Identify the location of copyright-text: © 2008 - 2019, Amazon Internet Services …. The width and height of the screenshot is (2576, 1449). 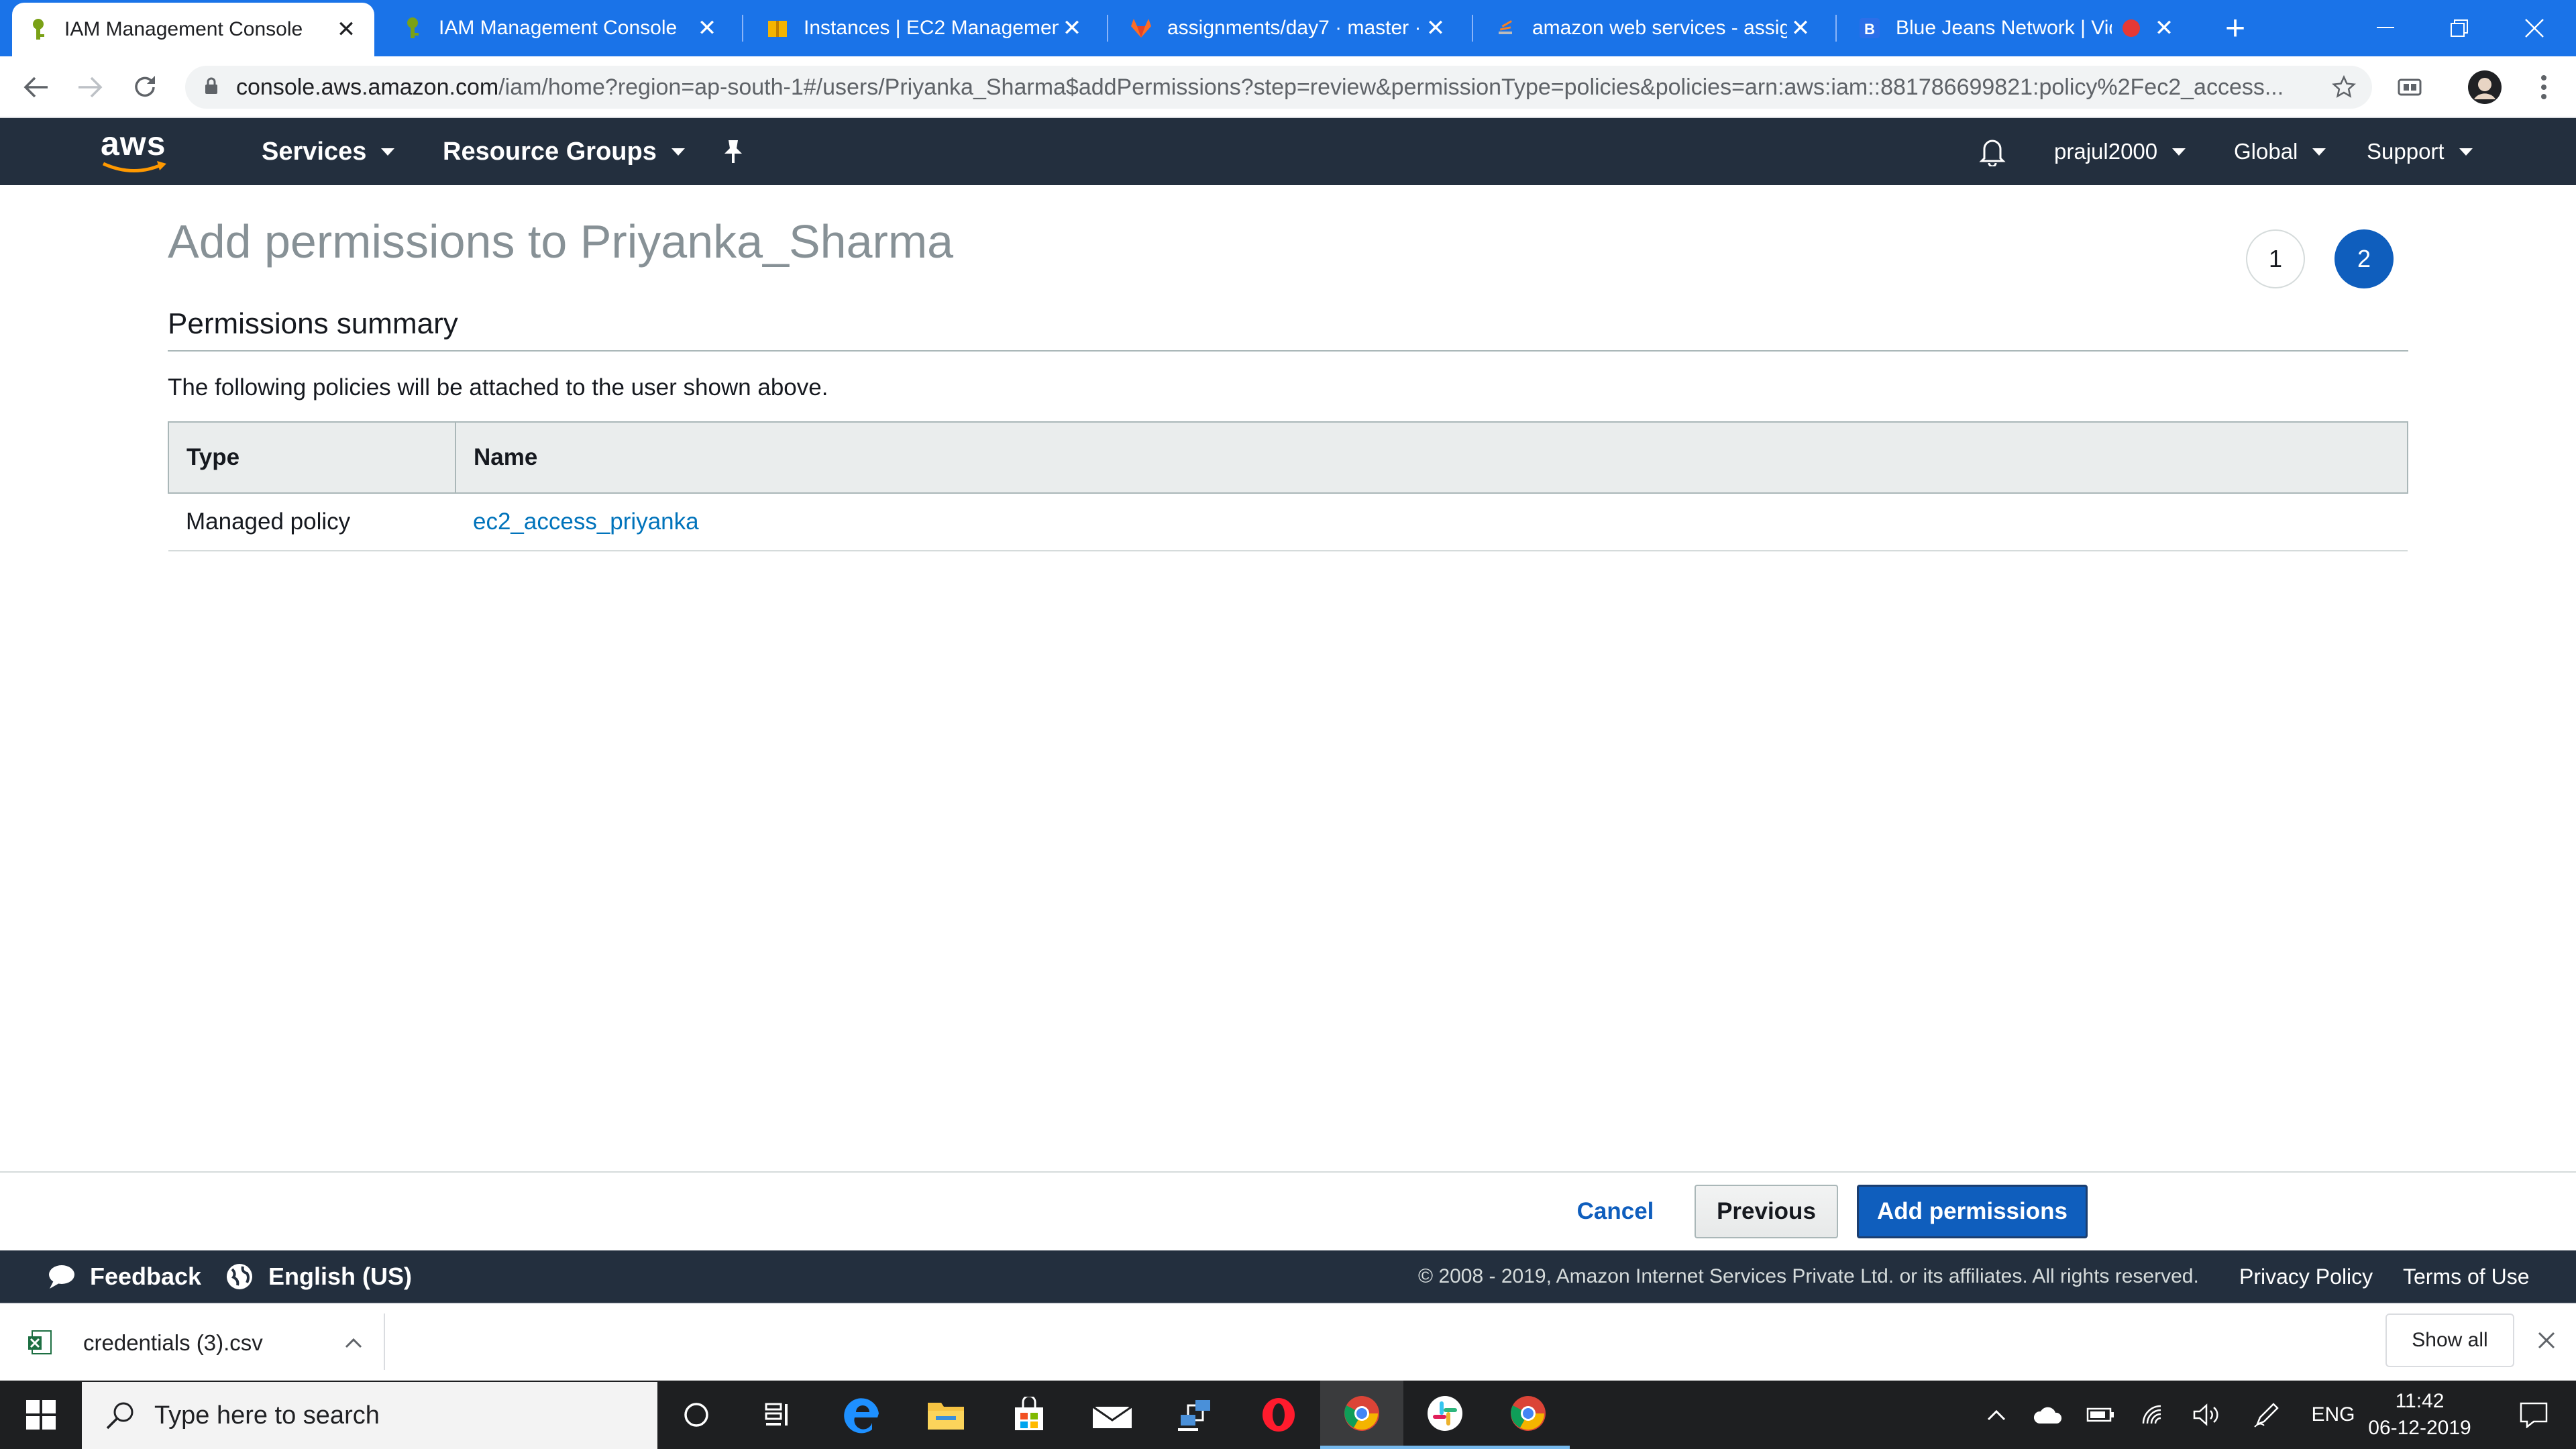
(1808, 1276).